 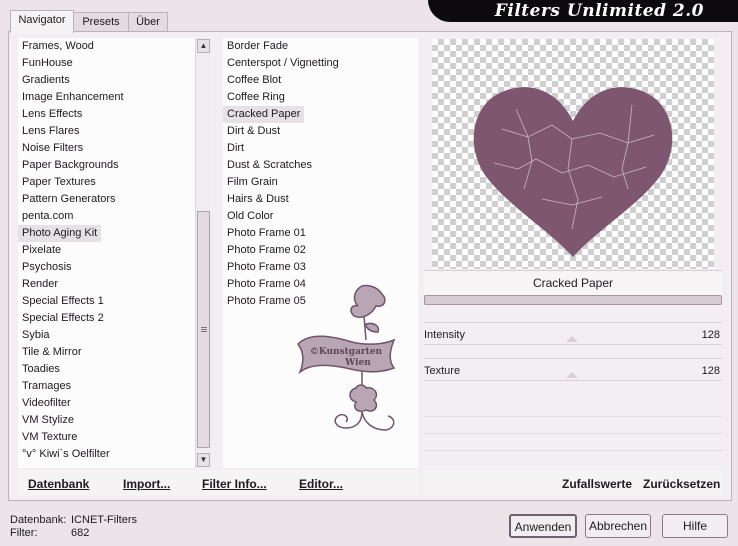 What do you see at coordinates (50, 114) in the screenshot?
I see `category-item: Lens Effects` at bounding box center [50, 114].